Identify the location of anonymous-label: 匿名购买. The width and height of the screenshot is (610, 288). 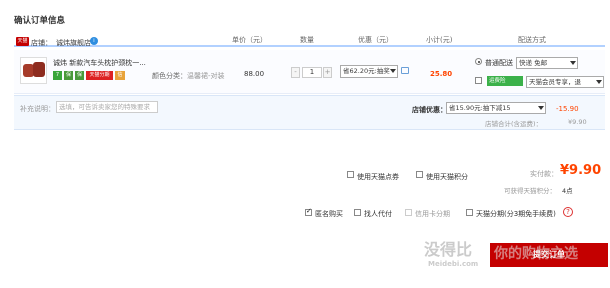
(329, 214).